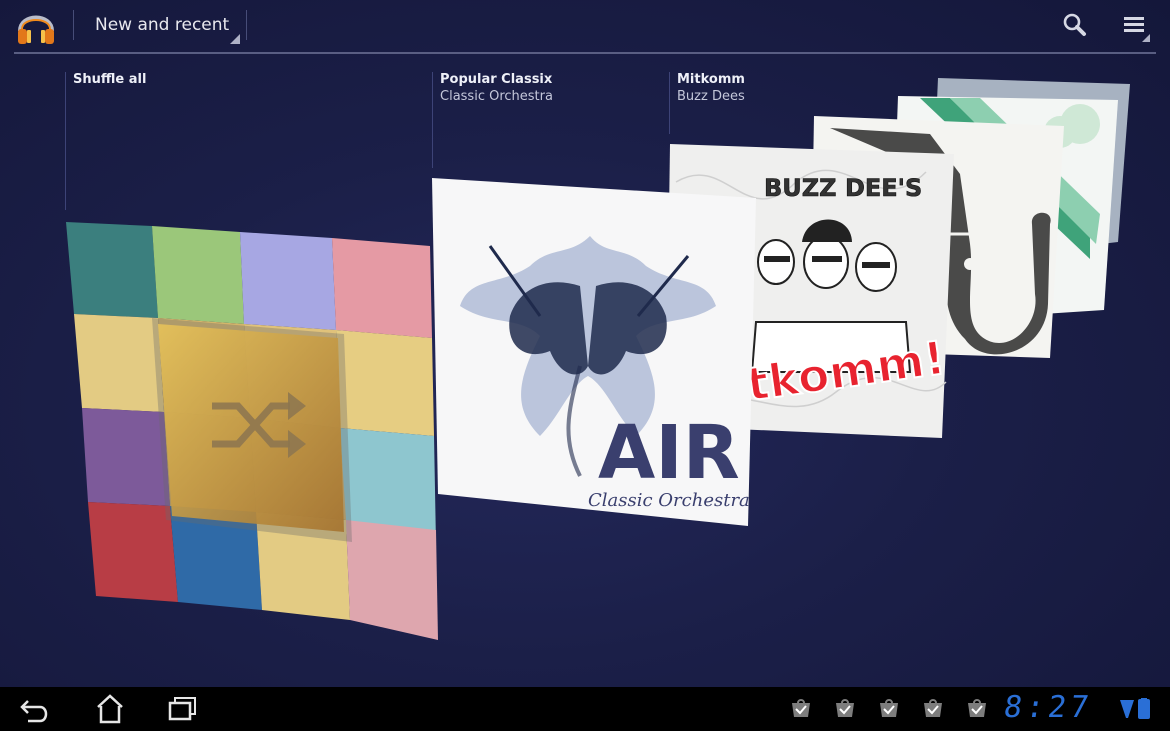 This screenshot has width=1170, height=731. What do you see at coordinates (1048, 707) in the screenshot?
I see `status-clock: 8:27` at bounding box center [1048, 707].